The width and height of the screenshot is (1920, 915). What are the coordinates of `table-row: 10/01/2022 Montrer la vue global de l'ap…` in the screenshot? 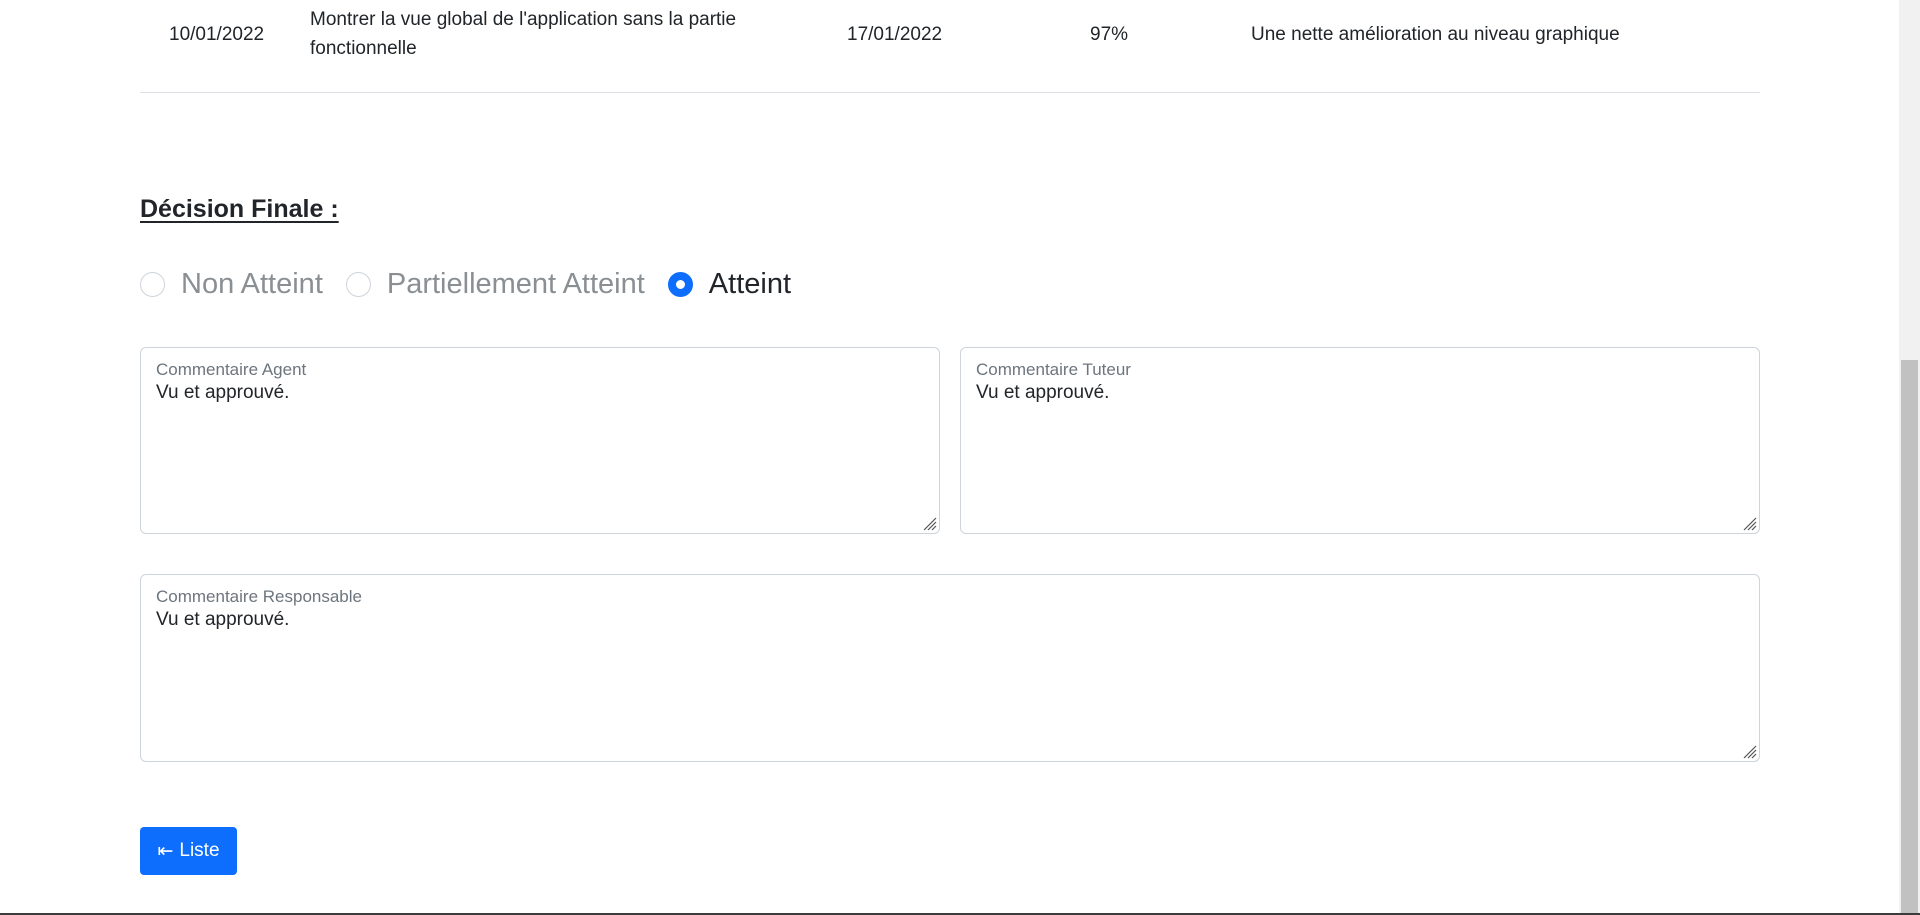 It's located at (950, 46).